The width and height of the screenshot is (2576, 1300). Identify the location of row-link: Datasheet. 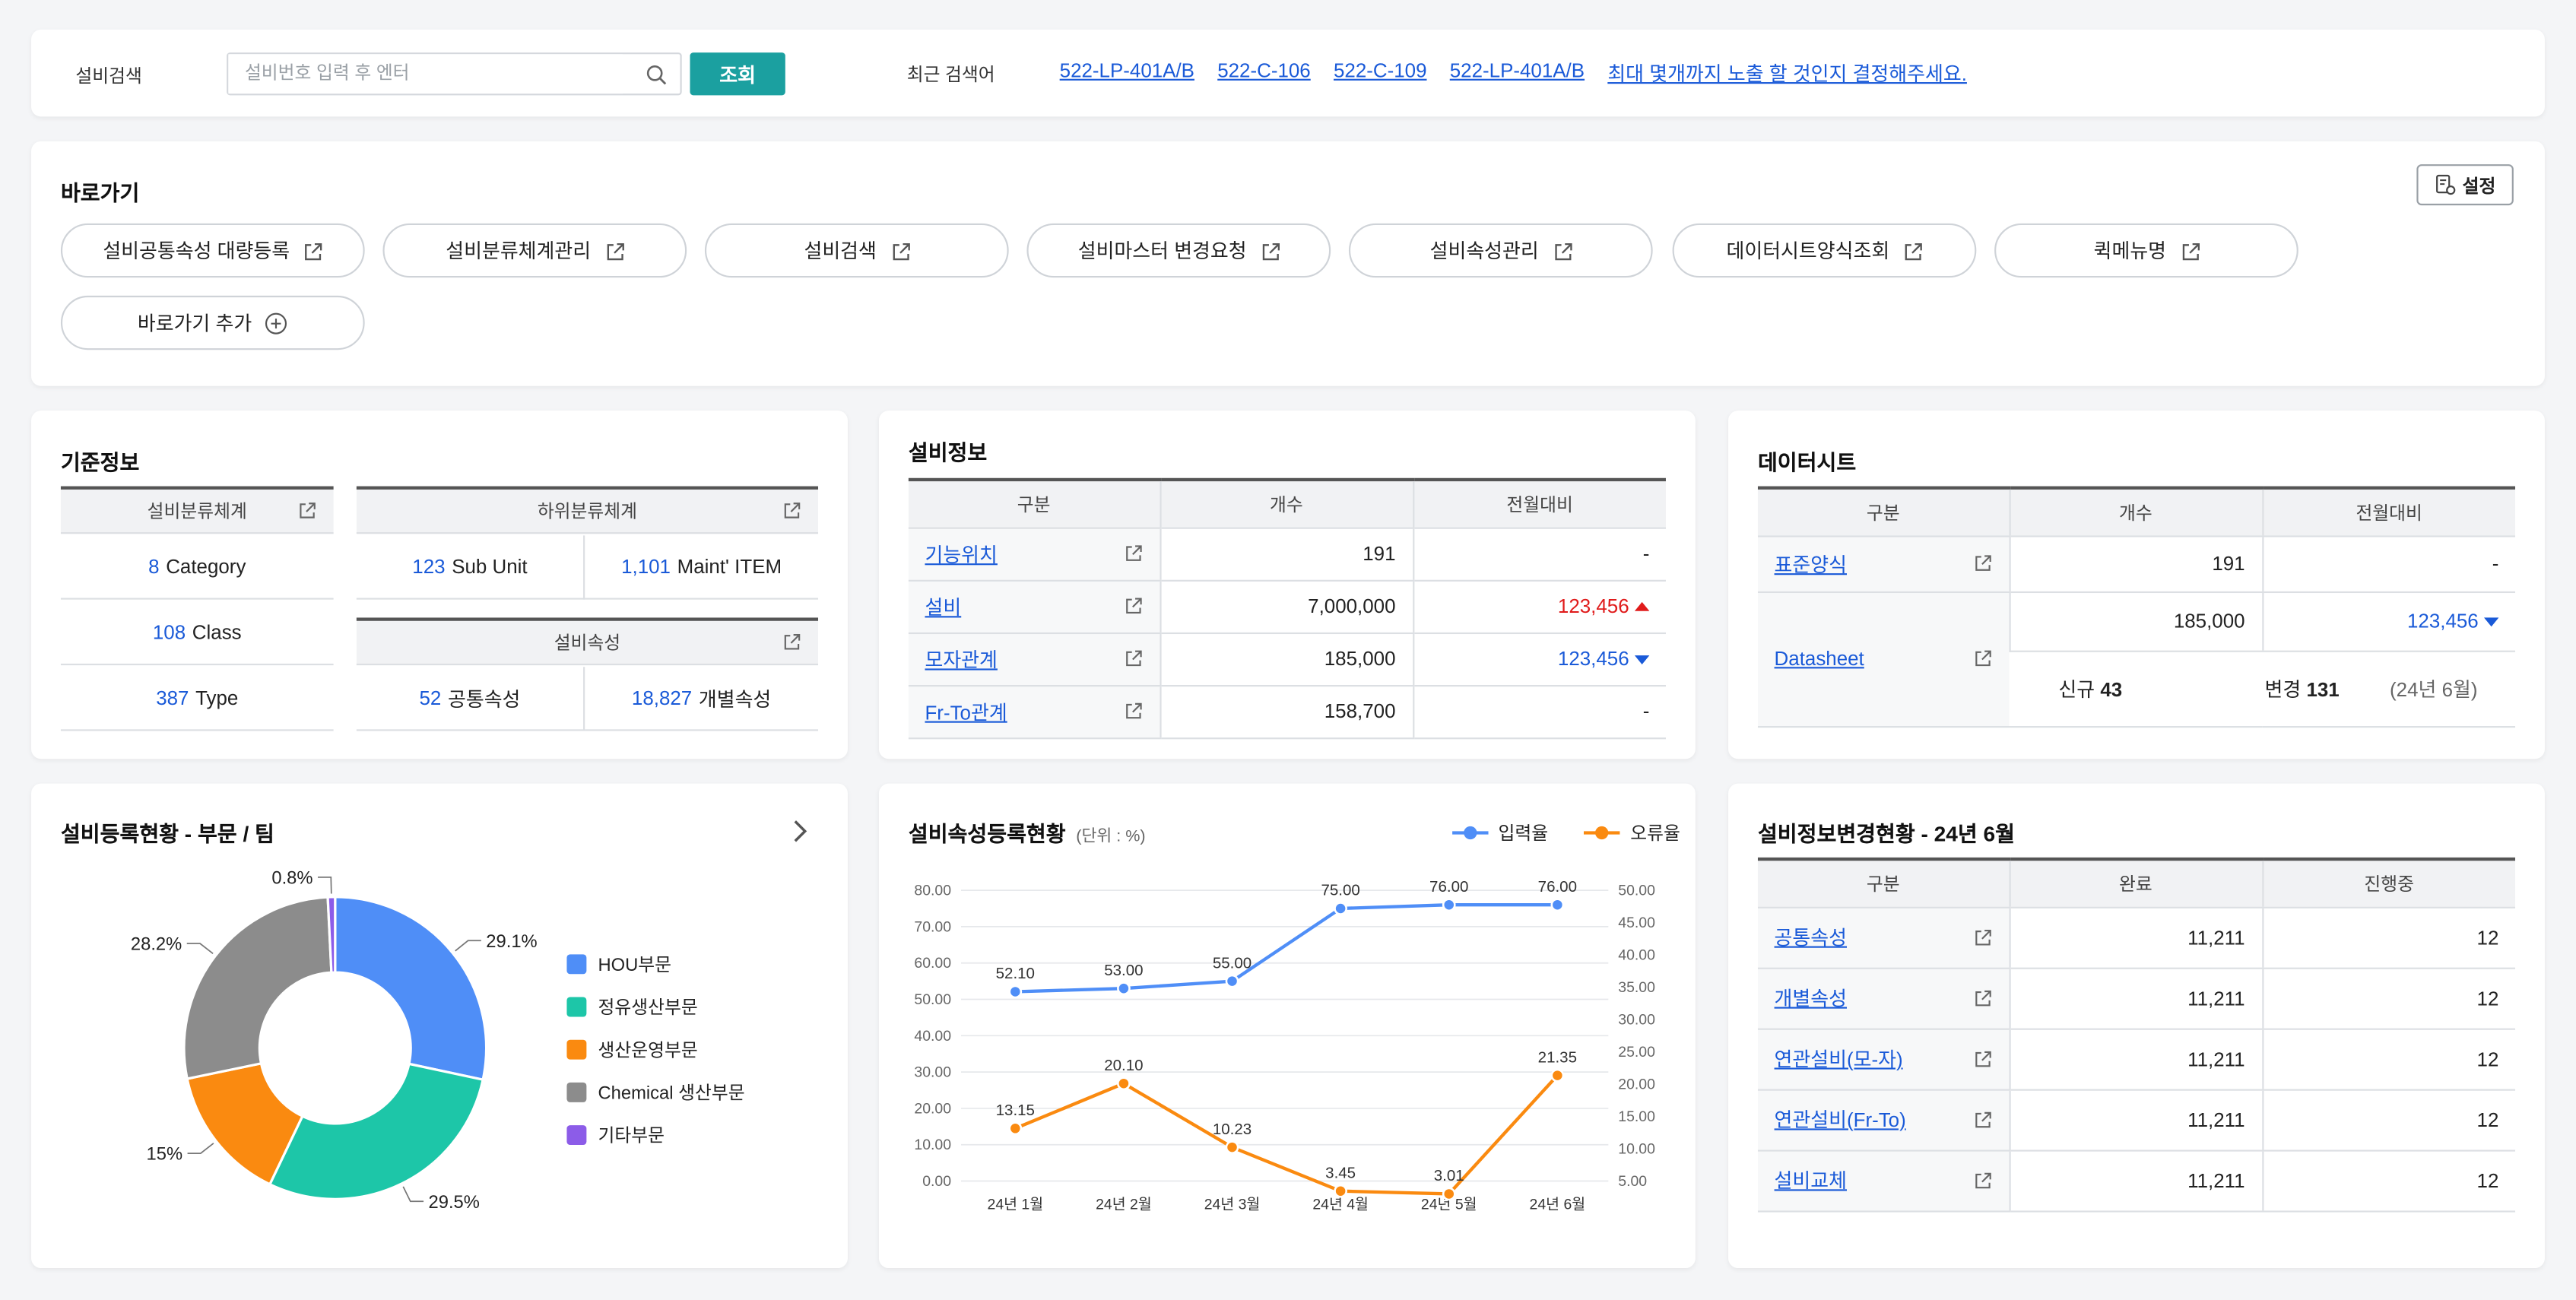
(1820, 658).